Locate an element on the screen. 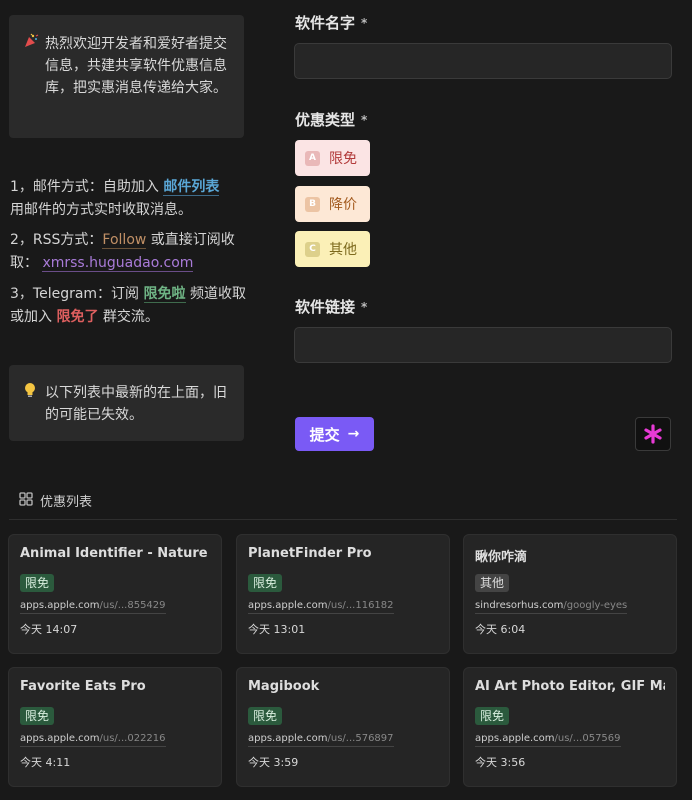  card-title: Magibook is located at coordinates (284, 686).